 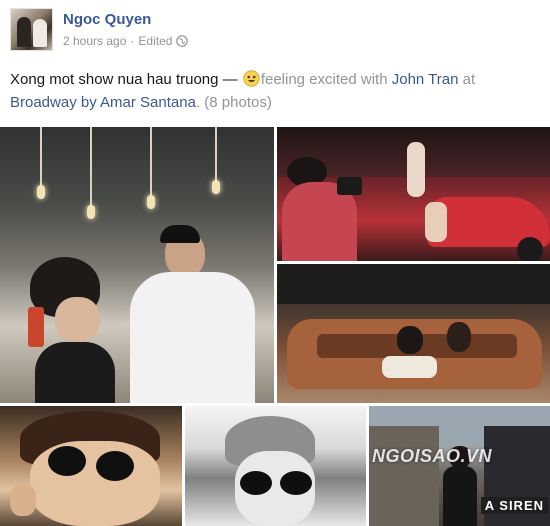 I want to click on post-meta: 2 hours ago · Edited, so click(x=126, y=41).